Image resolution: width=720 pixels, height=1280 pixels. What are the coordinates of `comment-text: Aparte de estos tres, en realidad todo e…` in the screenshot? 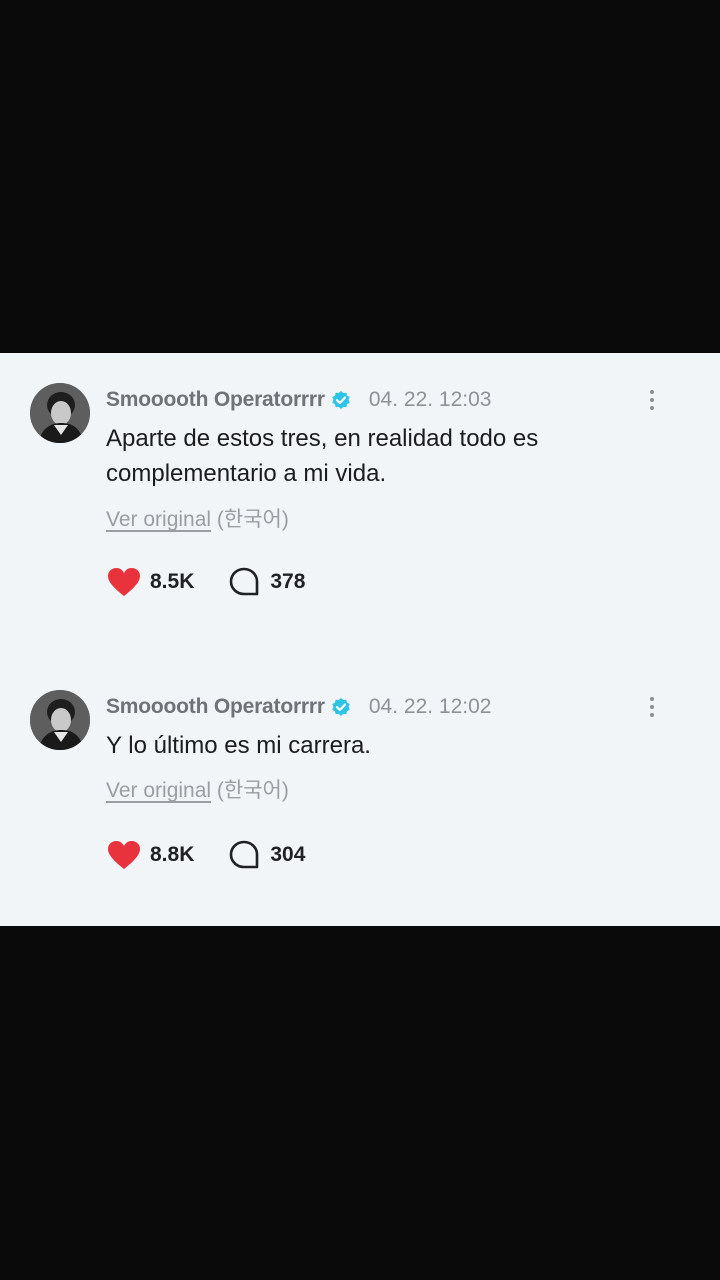 It's located at (322, 456).